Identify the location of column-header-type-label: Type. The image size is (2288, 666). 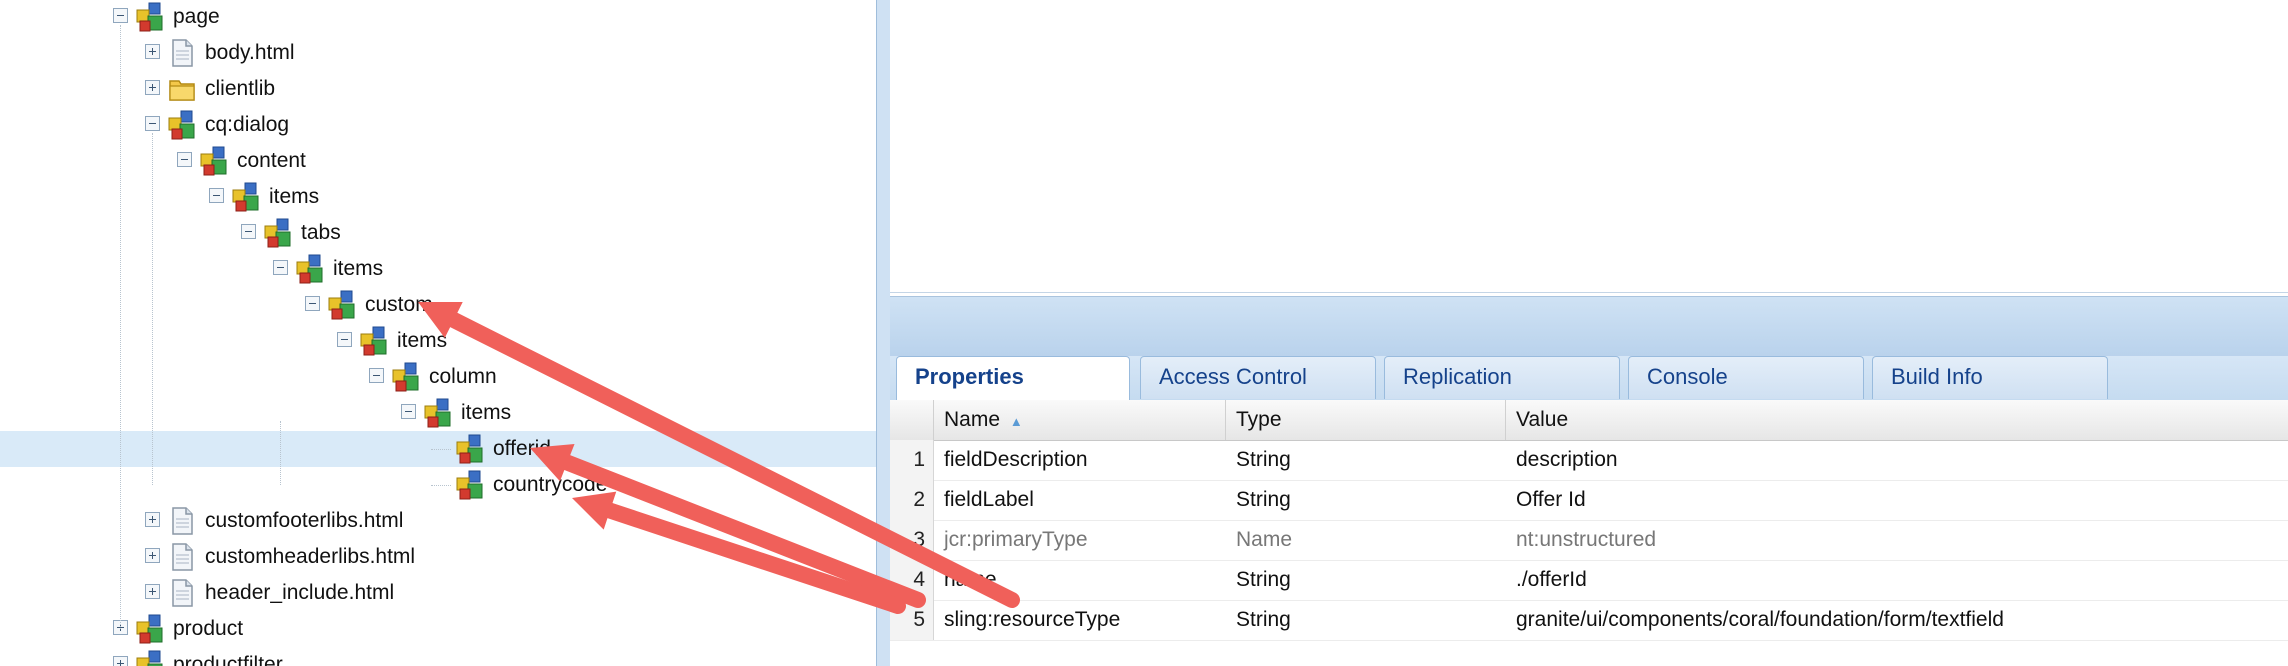
(1259, 419).